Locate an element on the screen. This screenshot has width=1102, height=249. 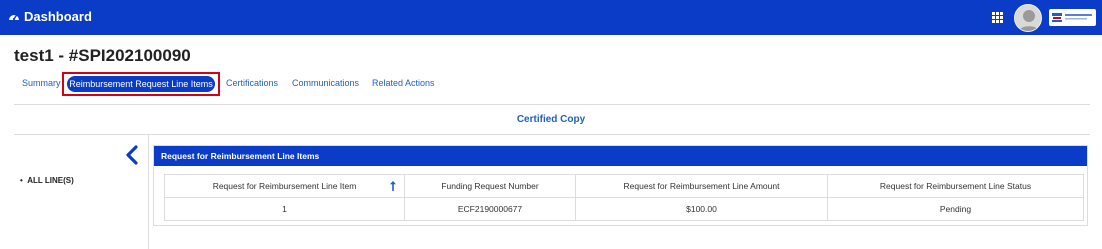
tachometer-icon is located at coordinates (14, 17).